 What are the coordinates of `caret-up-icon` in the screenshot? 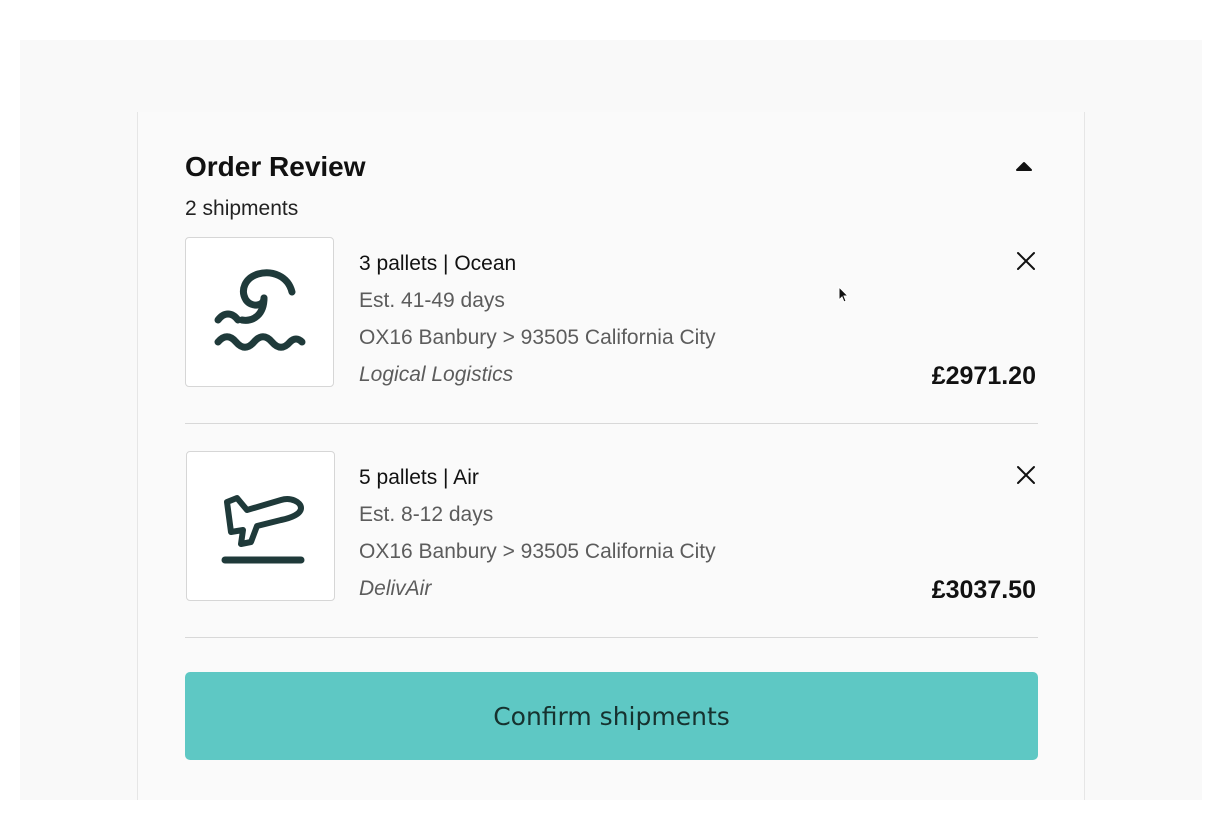 It's located at (1024, 166).